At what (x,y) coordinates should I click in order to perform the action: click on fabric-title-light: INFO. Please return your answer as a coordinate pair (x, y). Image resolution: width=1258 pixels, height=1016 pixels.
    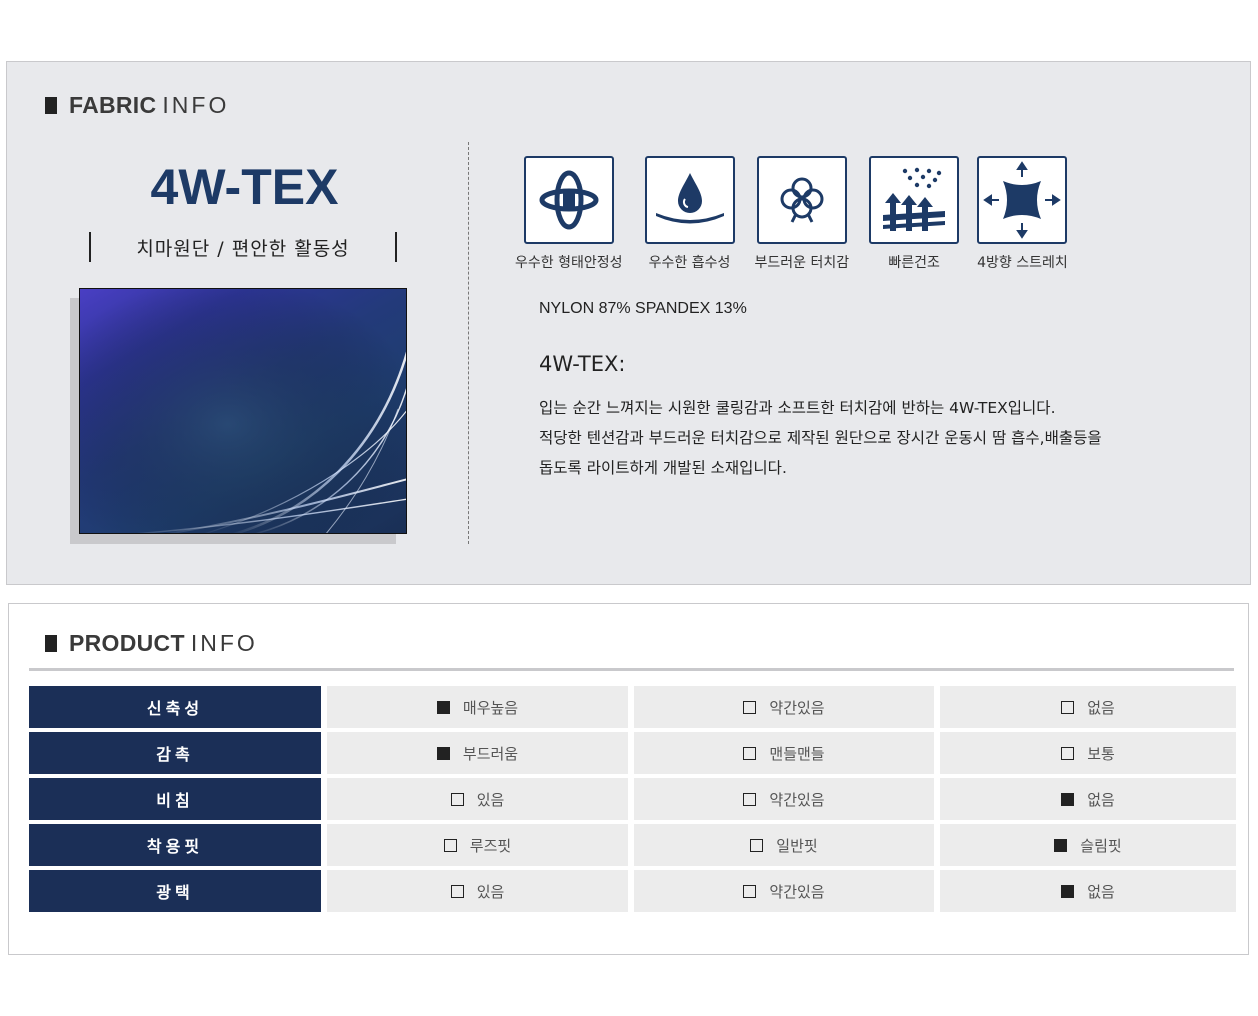
    Looking at the image, I should click on (196, 105).